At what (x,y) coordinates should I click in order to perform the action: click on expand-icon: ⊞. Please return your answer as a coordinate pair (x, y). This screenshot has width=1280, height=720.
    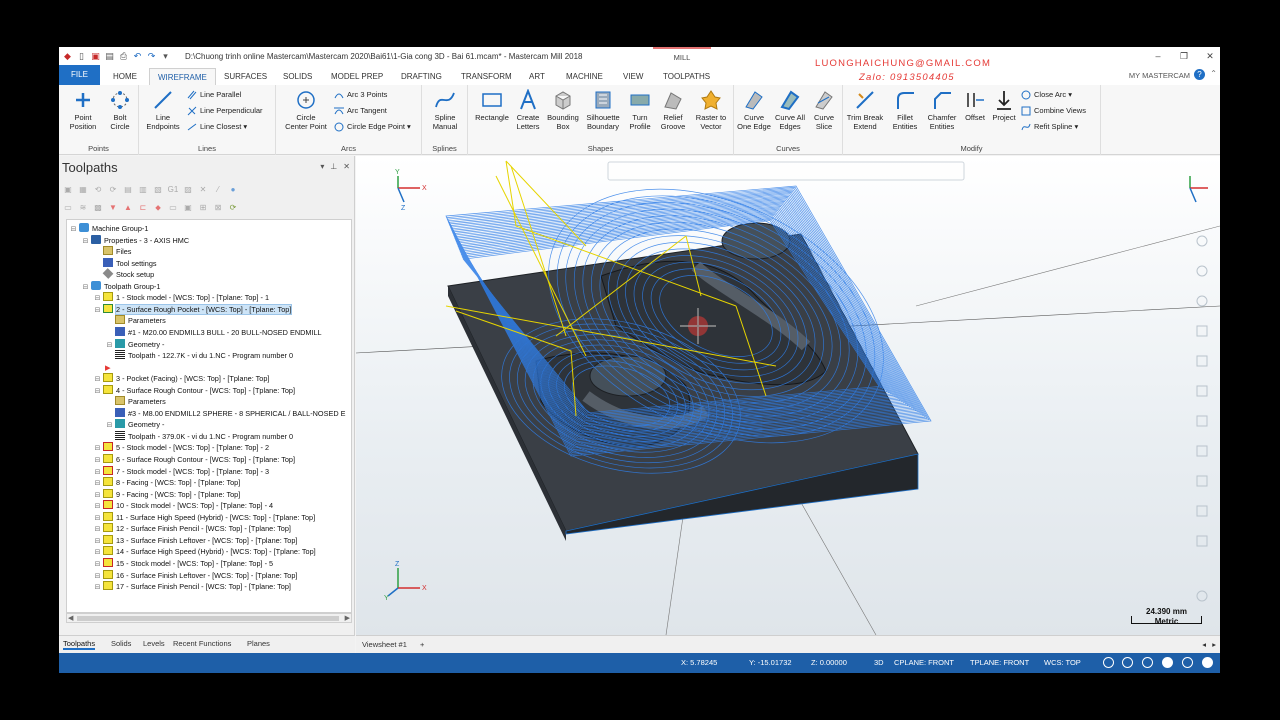
    Looking at the image, I should click on (203, 207).